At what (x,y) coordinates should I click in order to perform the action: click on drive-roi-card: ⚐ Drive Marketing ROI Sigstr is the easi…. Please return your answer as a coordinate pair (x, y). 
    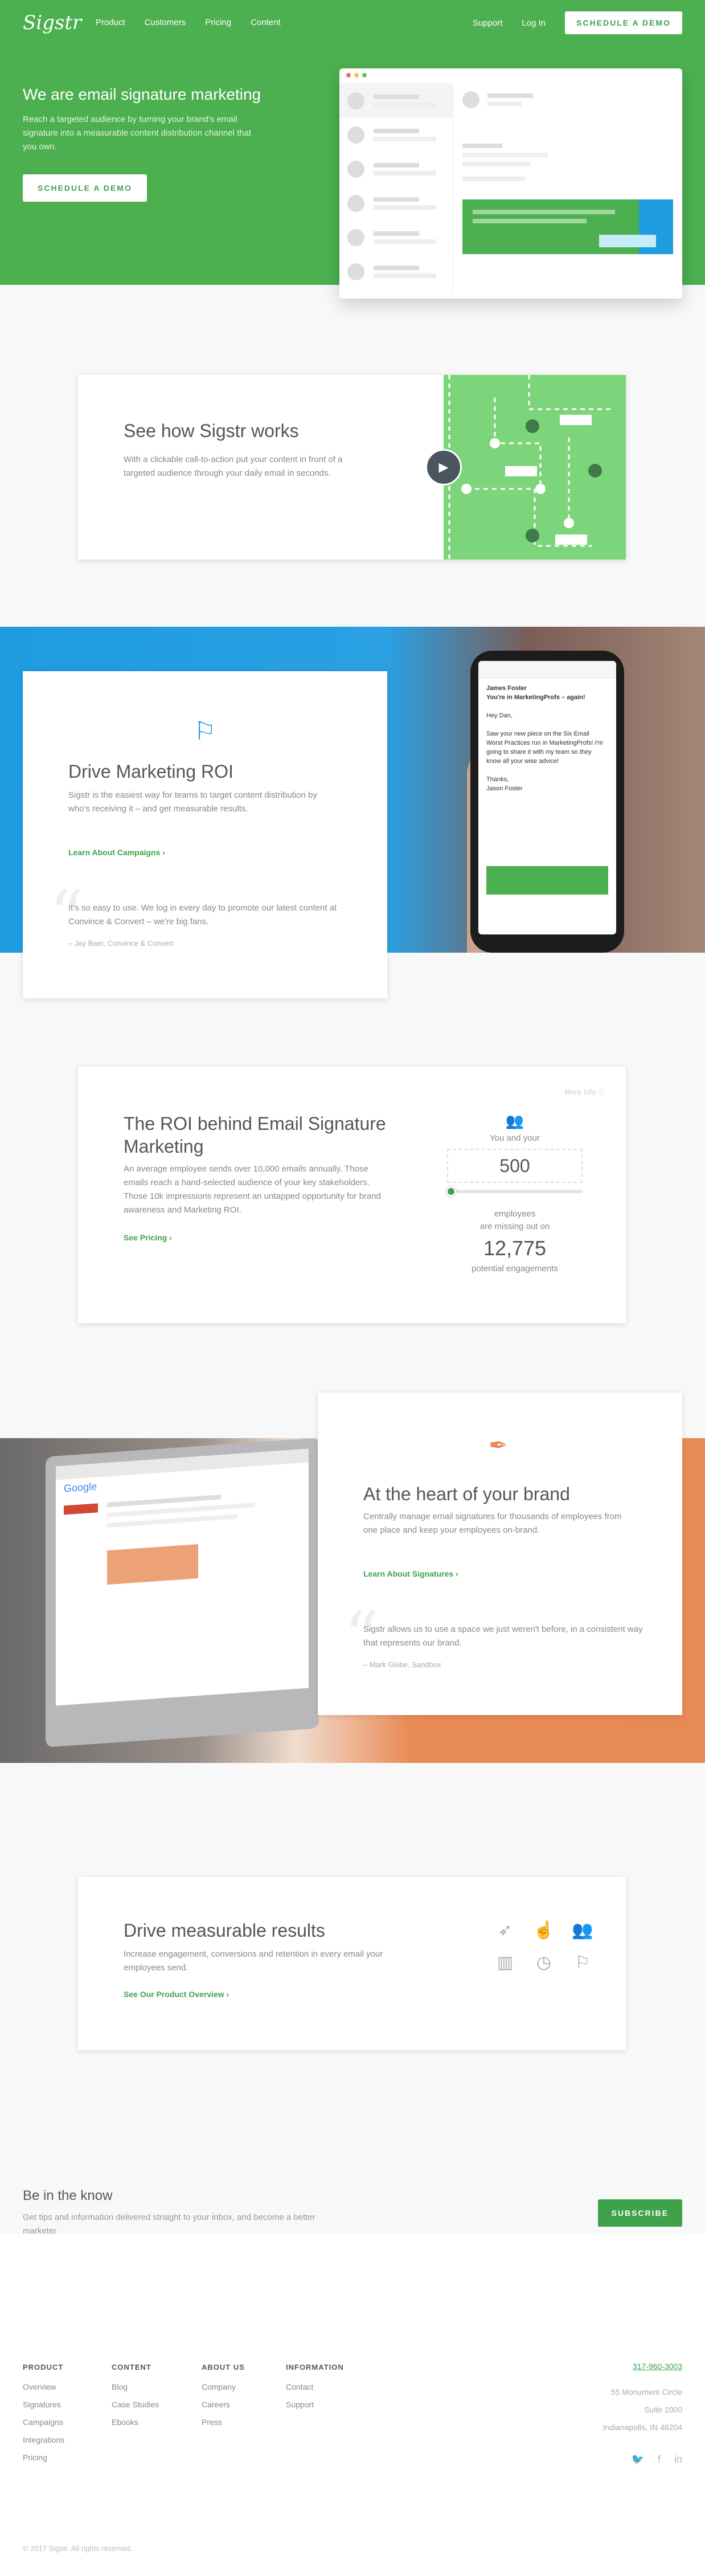
    Looking at the image, I should click on (205, 834).